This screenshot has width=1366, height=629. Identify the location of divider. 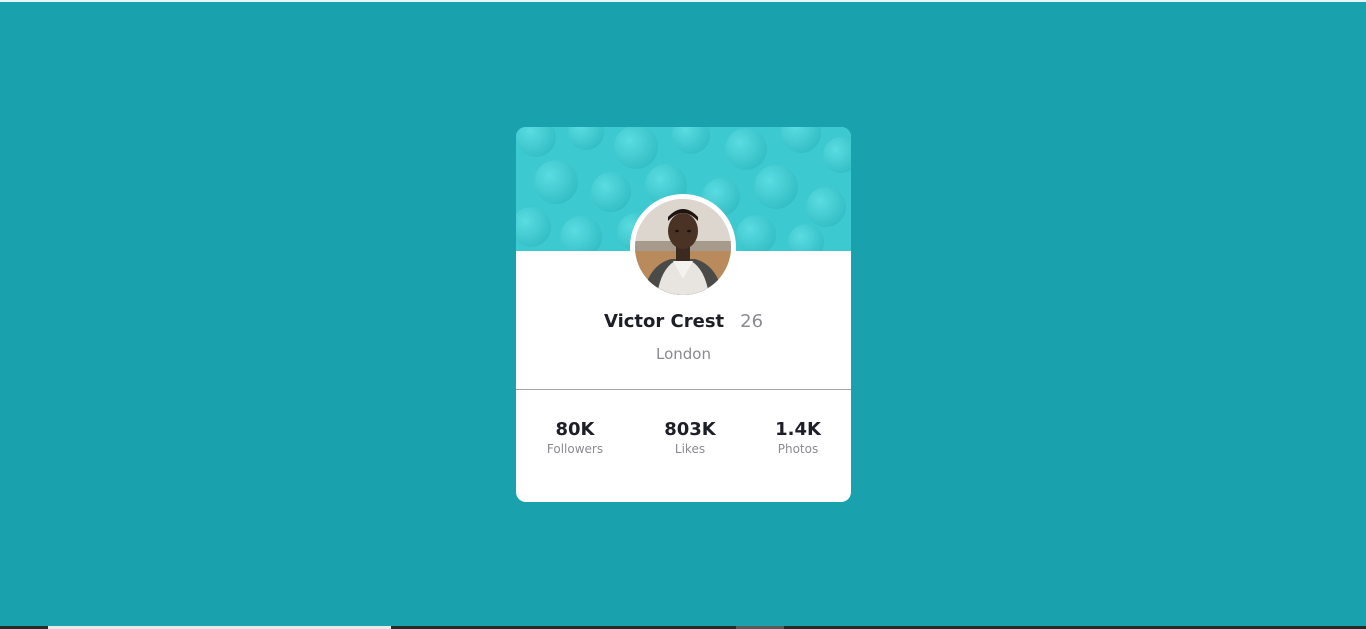
(683, 389).